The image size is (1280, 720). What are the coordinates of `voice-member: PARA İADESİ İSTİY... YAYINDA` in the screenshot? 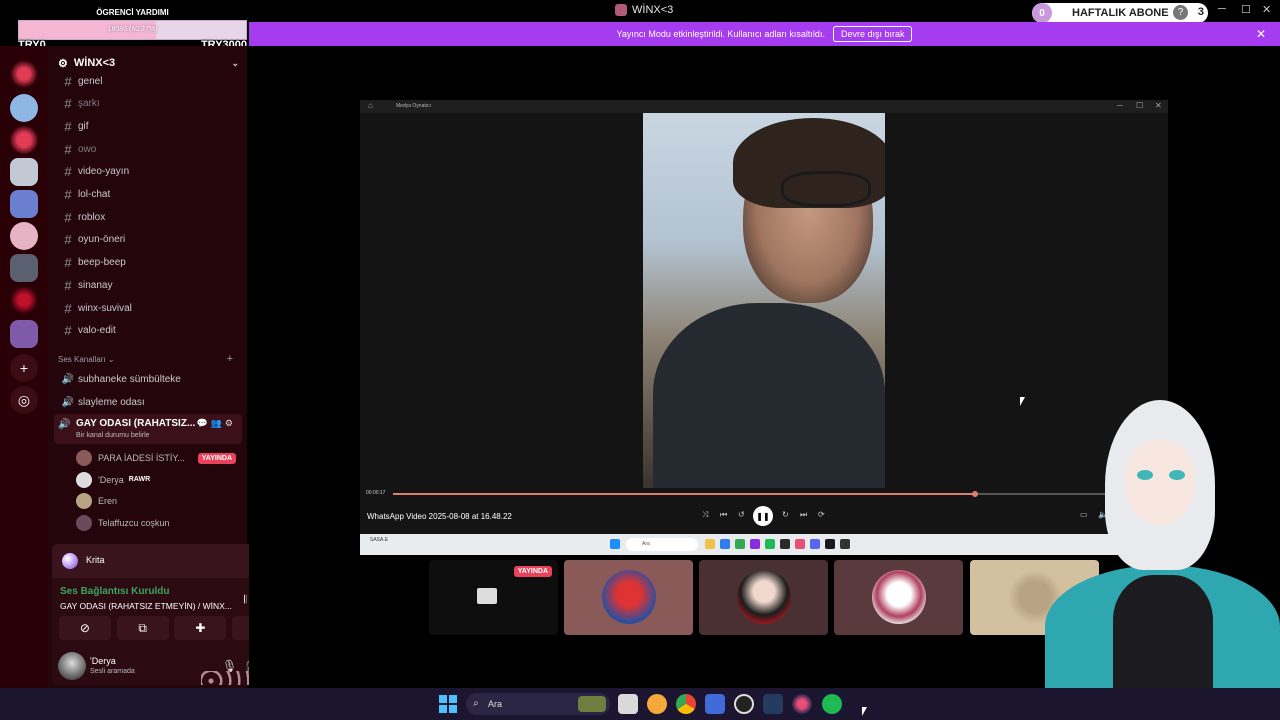 It's located at (159, 458).